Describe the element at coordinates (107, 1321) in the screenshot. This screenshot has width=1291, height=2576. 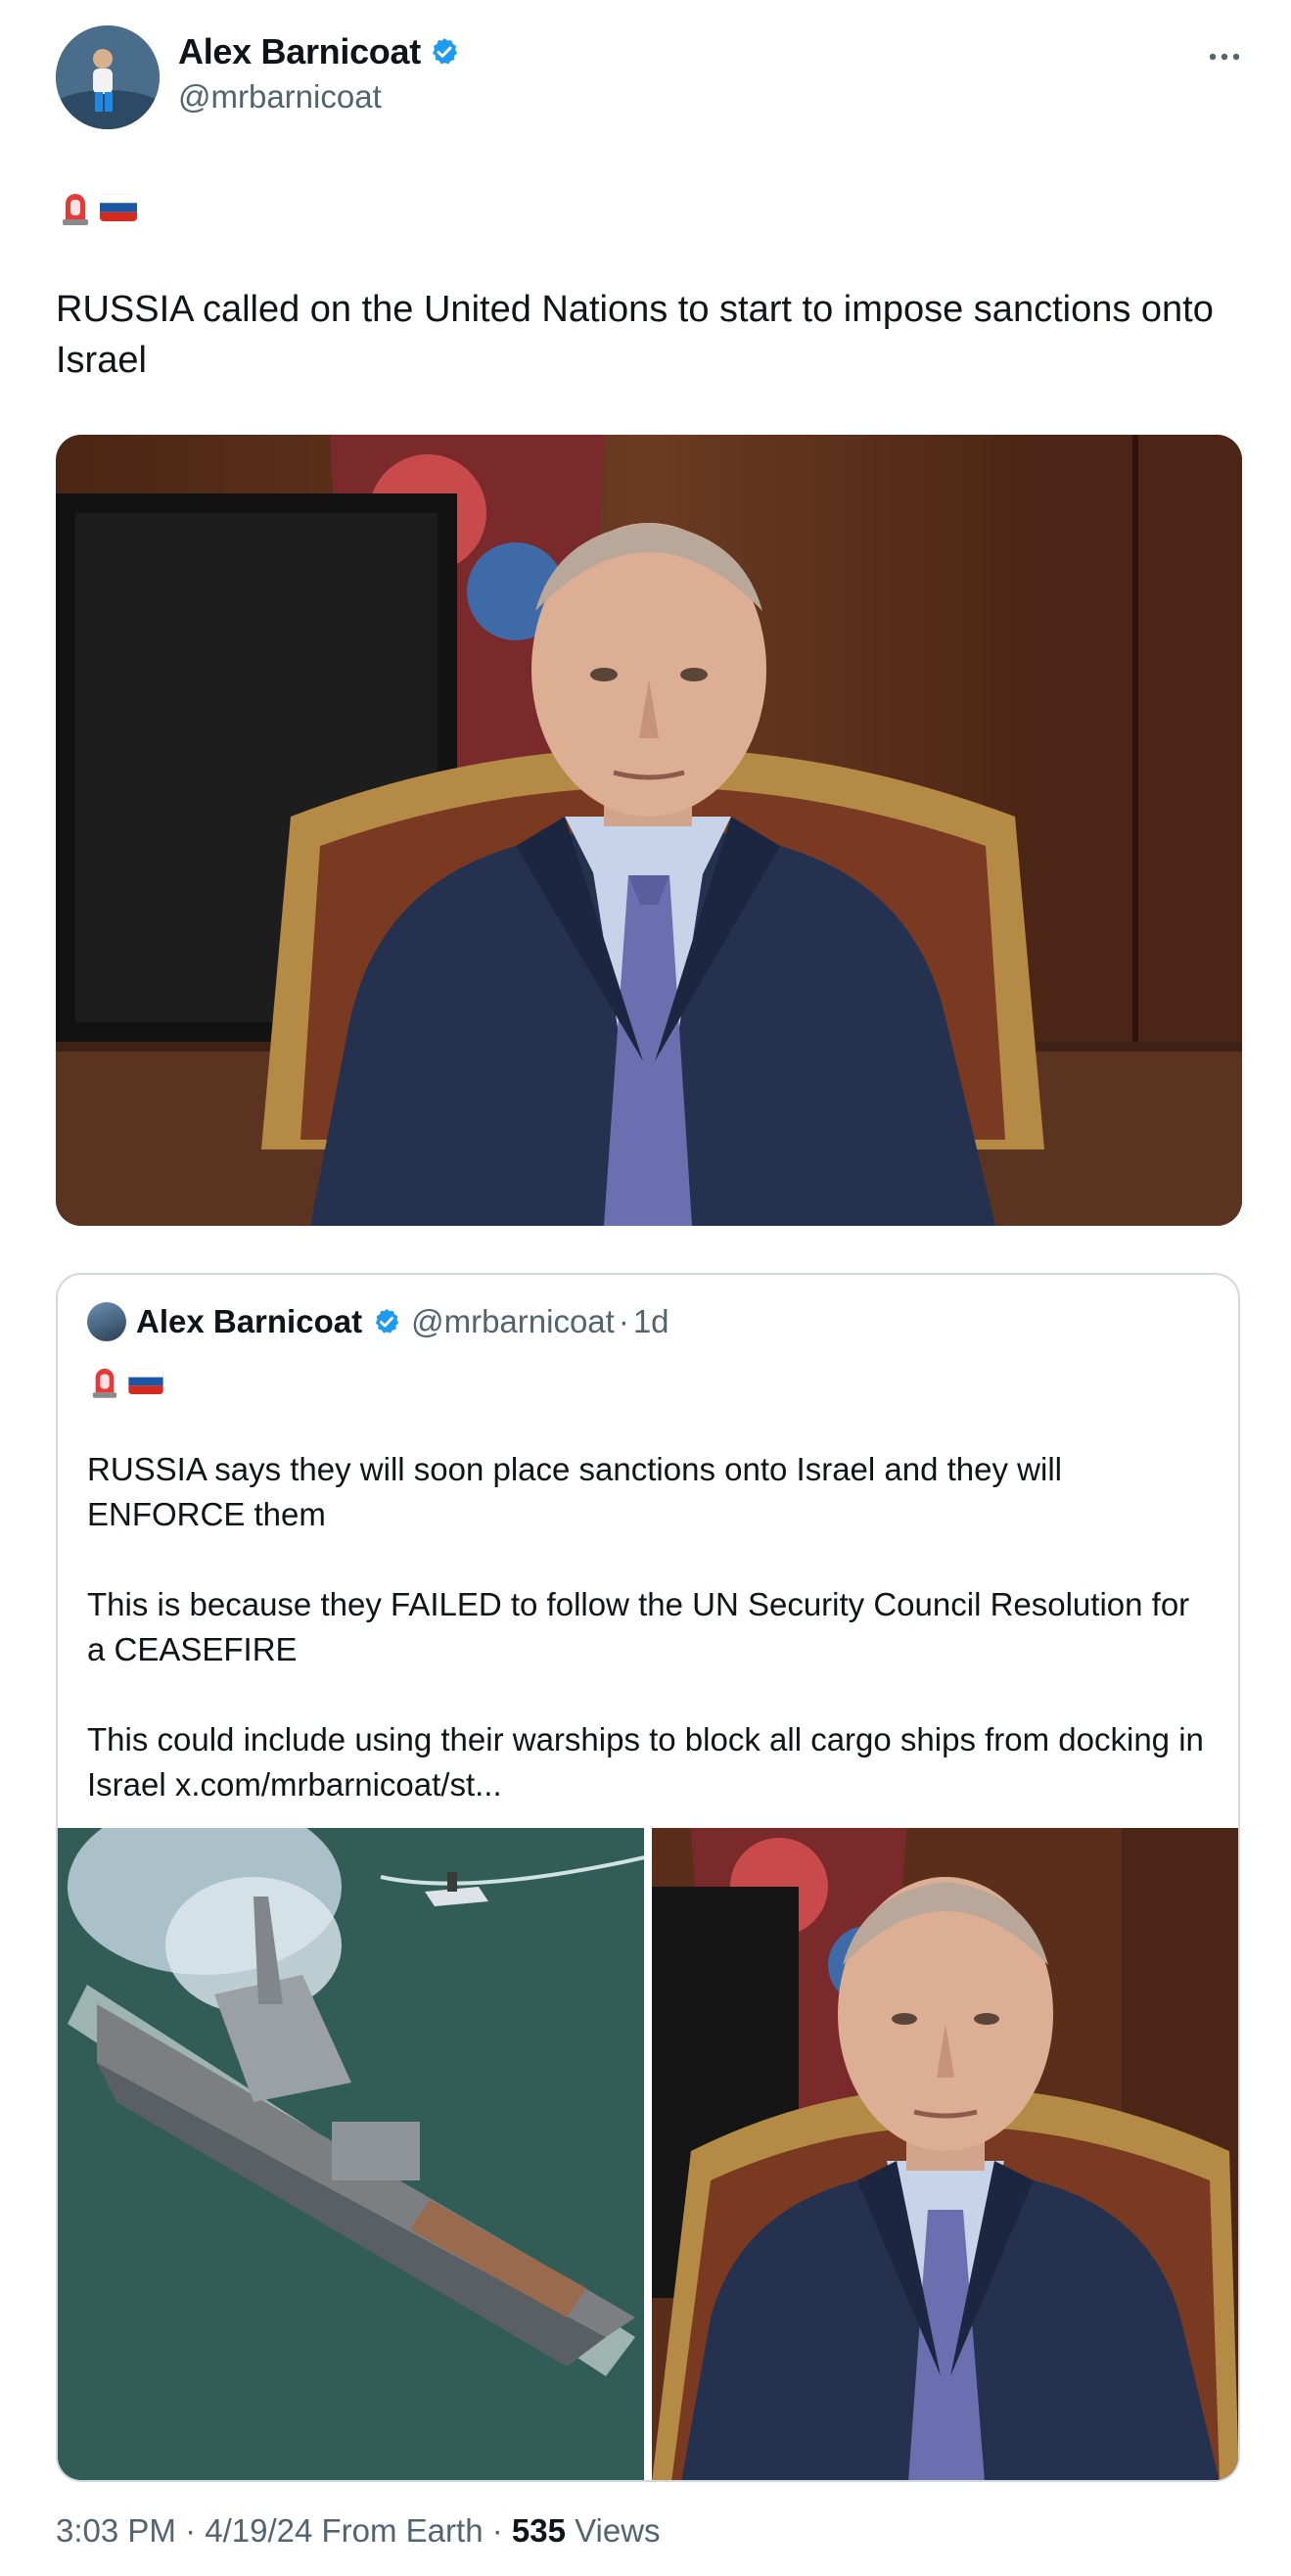
I see `quoted-author-avatar` at that location.